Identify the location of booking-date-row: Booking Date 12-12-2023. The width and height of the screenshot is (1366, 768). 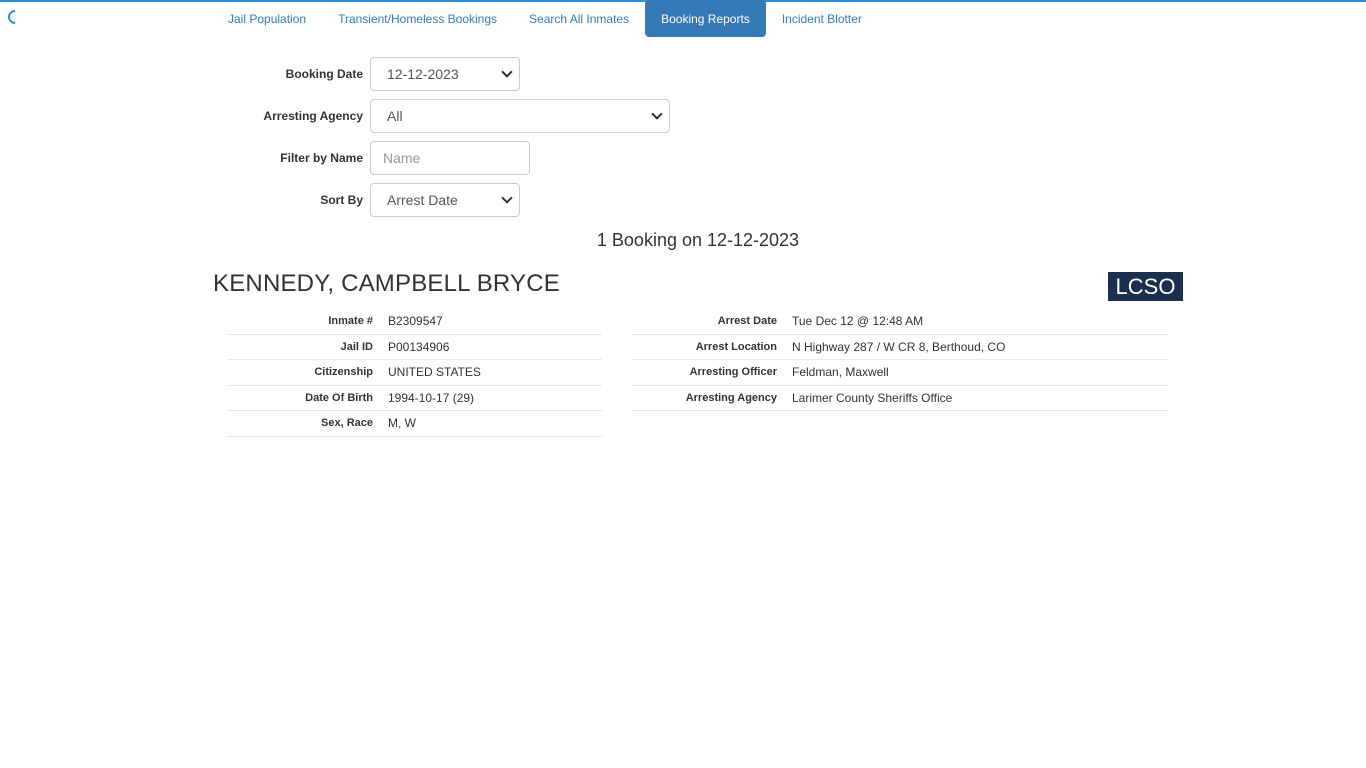
(365, 74).